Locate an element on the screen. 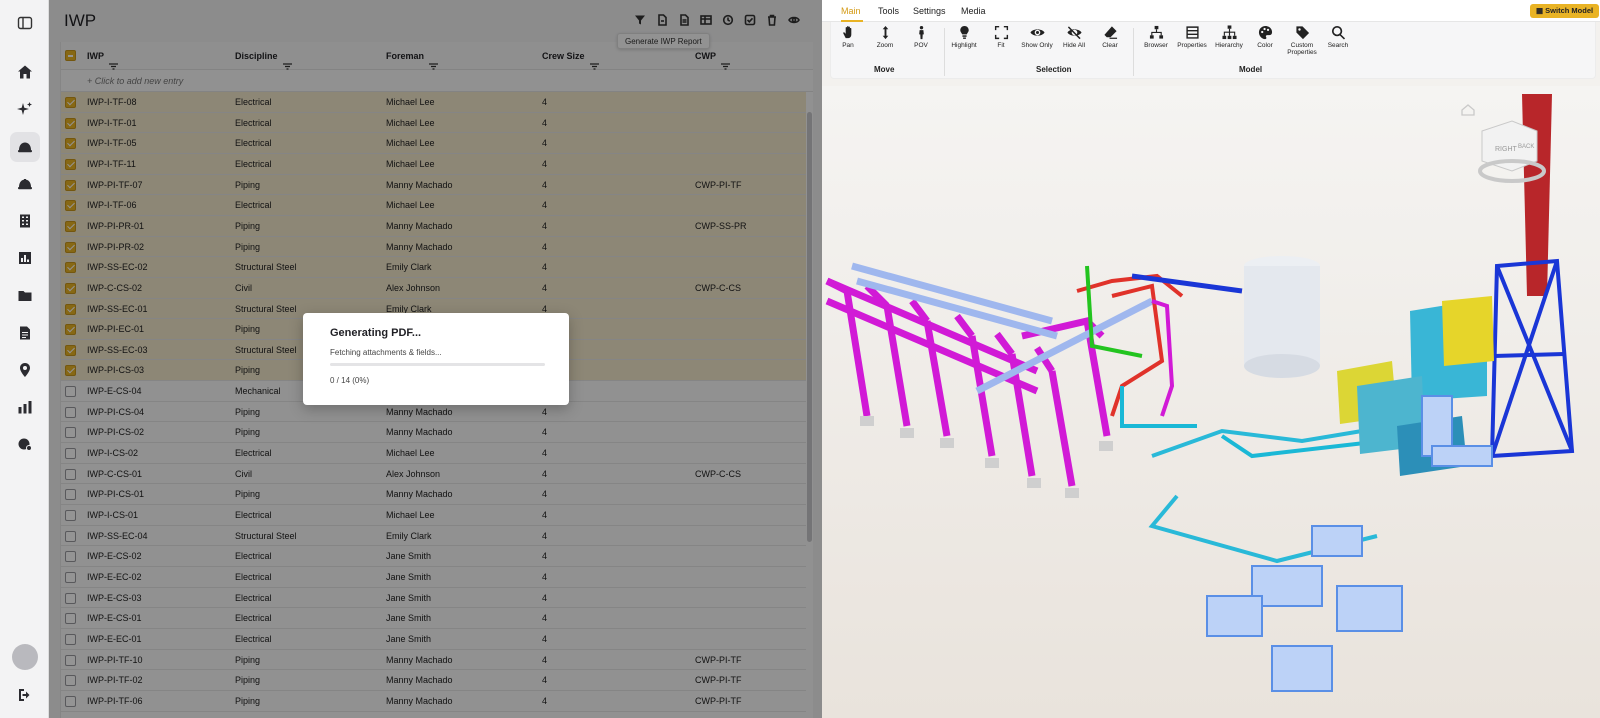 This screenshot has height=718, width=1600. color-button: Color is located at coordinates (1265, 37).